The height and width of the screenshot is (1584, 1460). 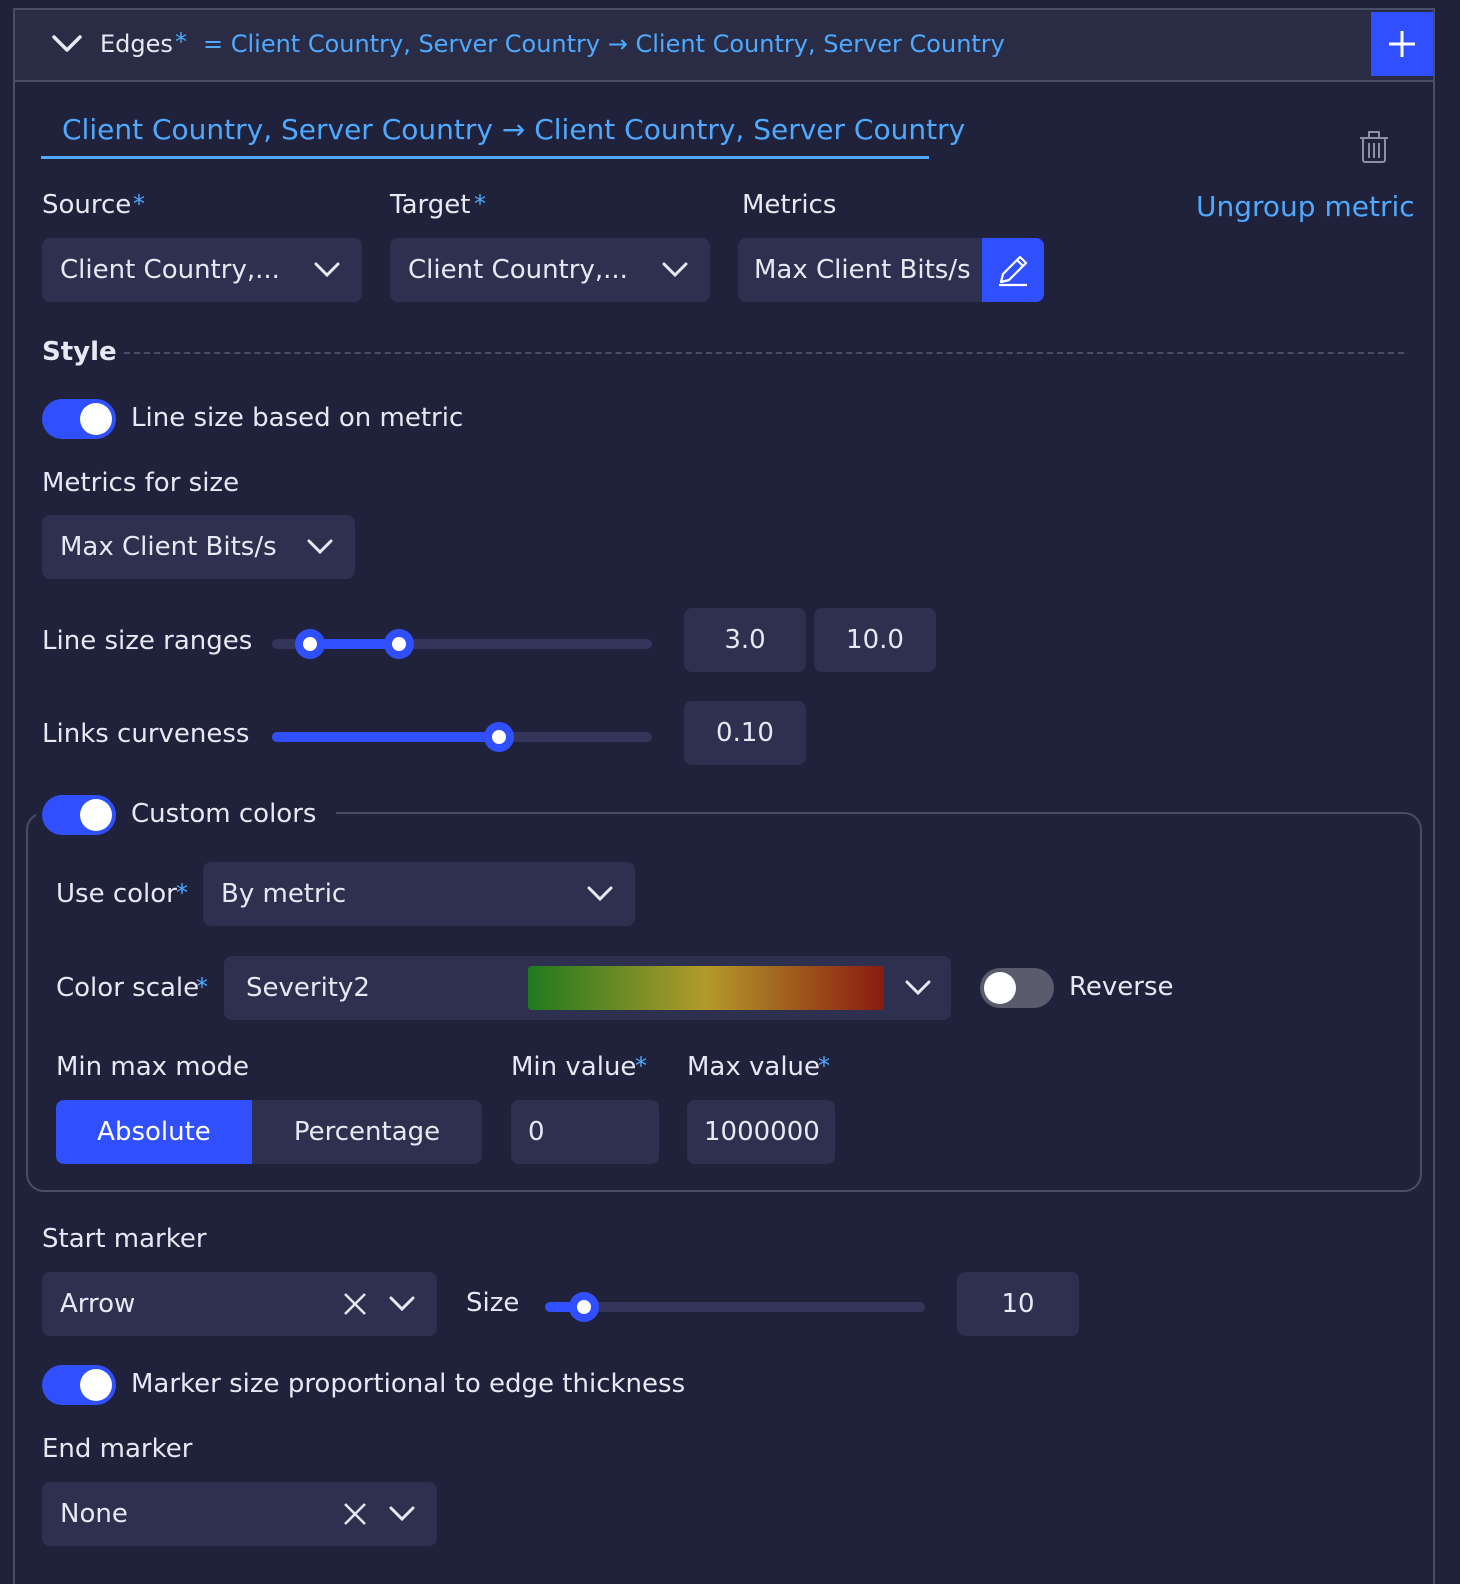 What do you see at coordinates (146, 734) in the screenshot?
I see `links-curveness-label: Links curveness` at bounding box center [146, 734].